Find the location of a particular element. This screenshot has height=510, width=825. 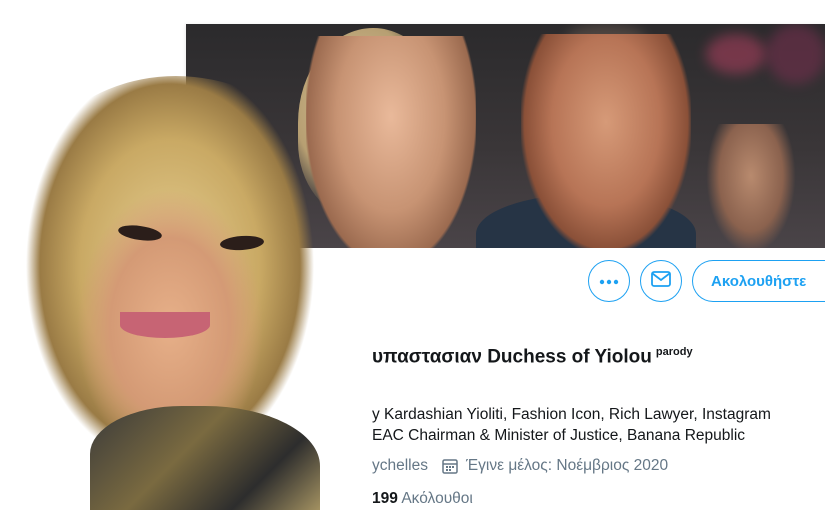

follow-button-label: Ακολουθήστε is located at coordinates (759, 281).